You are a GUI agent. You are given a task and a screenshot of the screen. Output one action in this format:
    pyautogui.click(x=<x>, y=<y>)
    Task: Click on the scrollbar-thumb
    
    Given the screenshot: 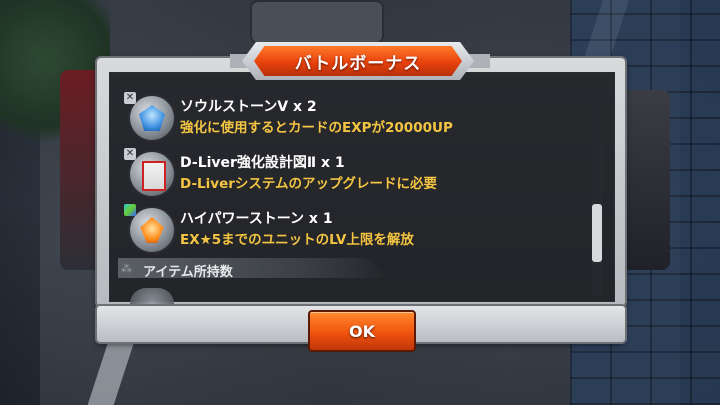 What is the action you would take?
    pyautogui.click(x=597, y=233)
    